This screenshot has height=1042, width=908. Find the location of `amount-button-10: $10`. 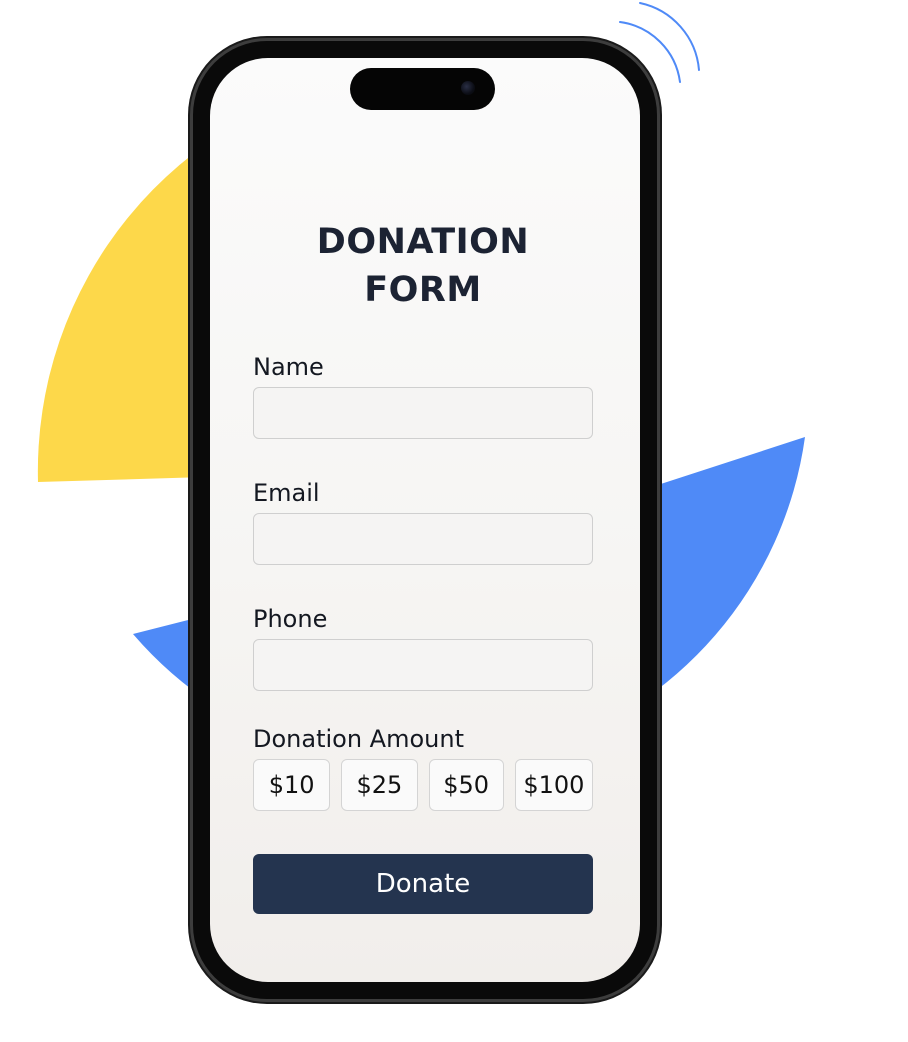

amount-button-10: $10 is located at coordinates (292, 785).